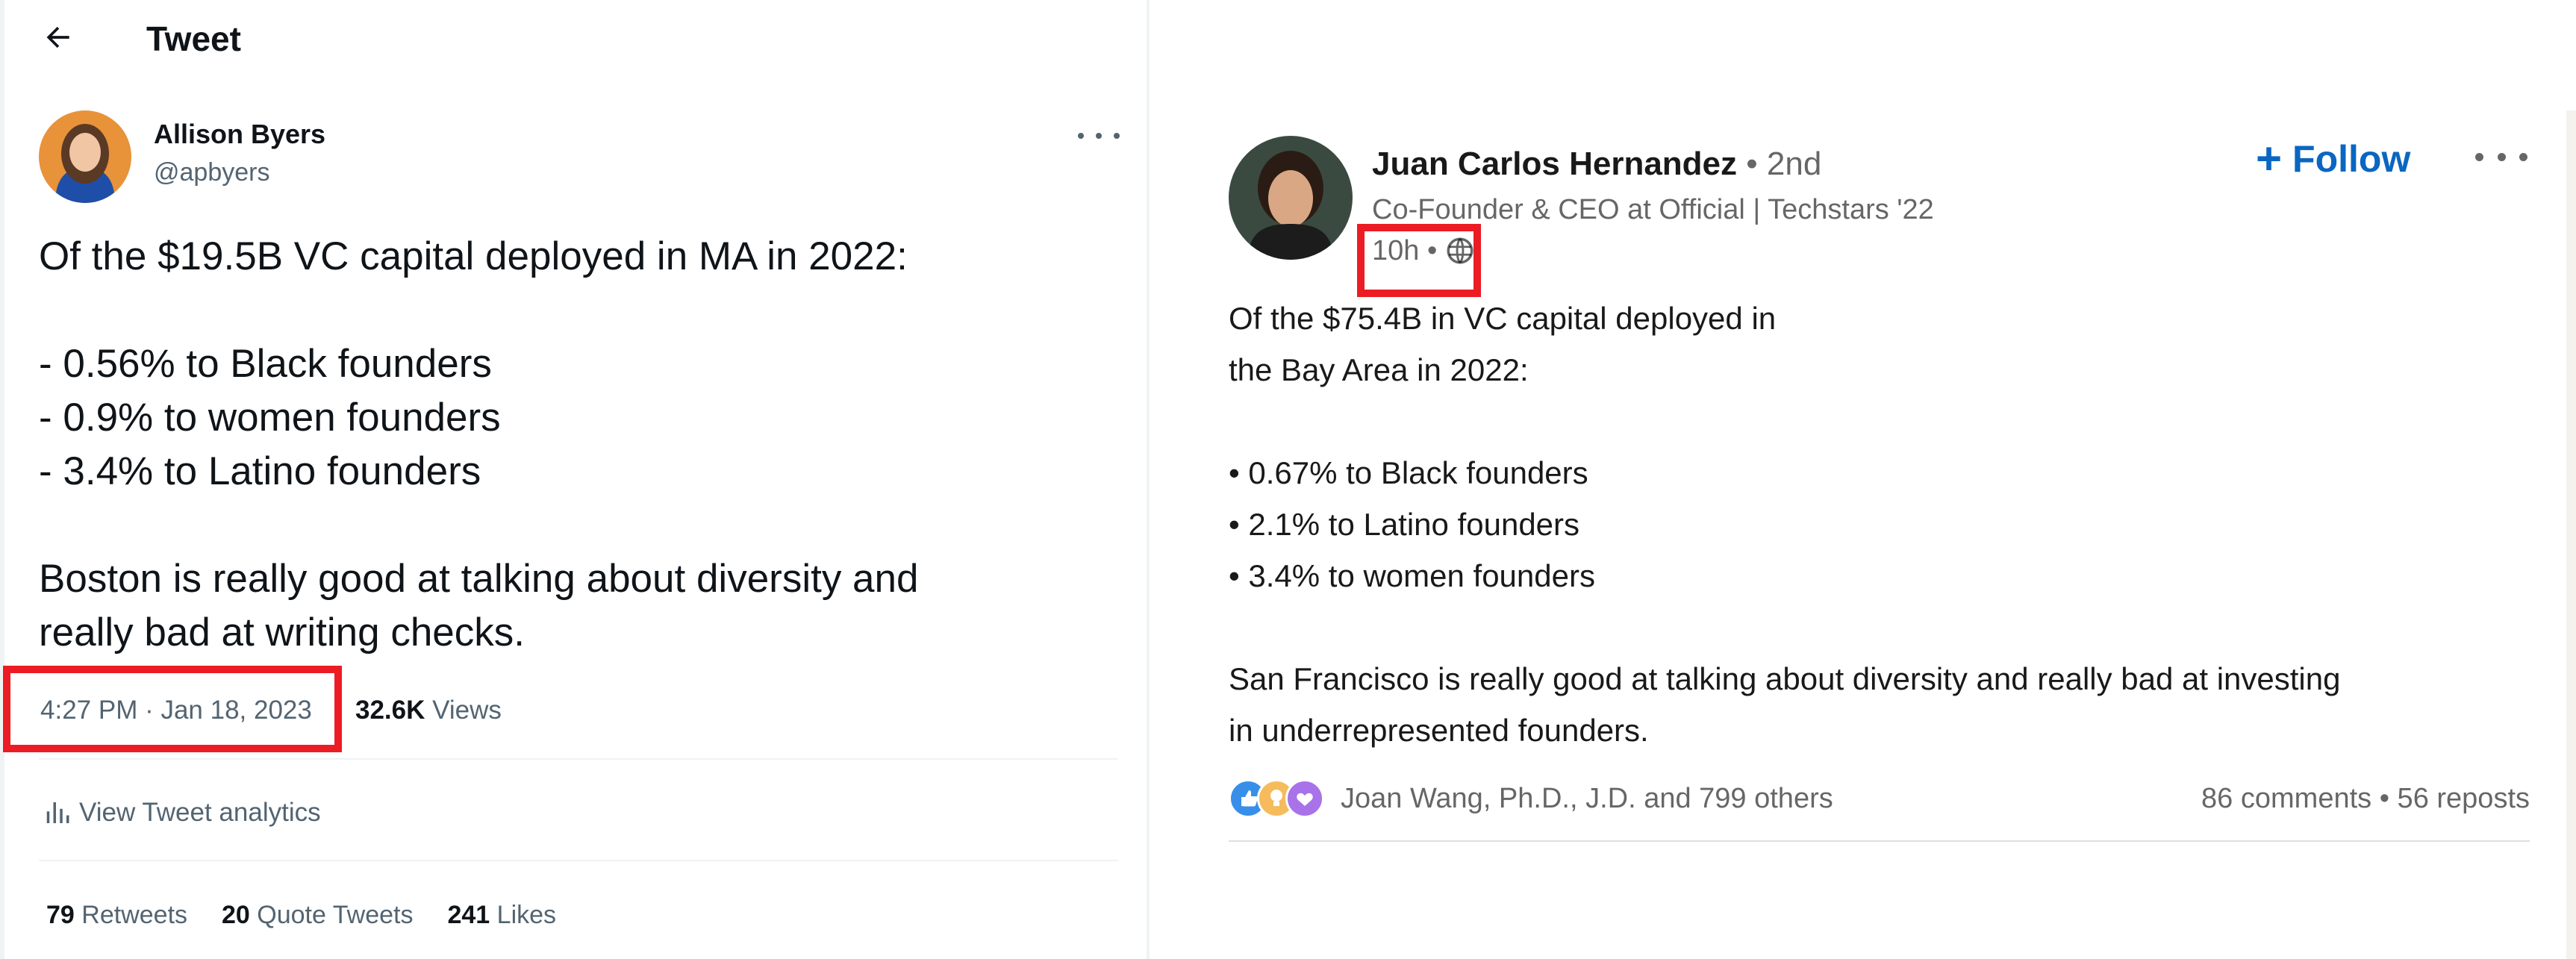 The height and width of the screenshot is (959, 2576). I want to click on connection-degree: • 2nd, so click(1779, 164).